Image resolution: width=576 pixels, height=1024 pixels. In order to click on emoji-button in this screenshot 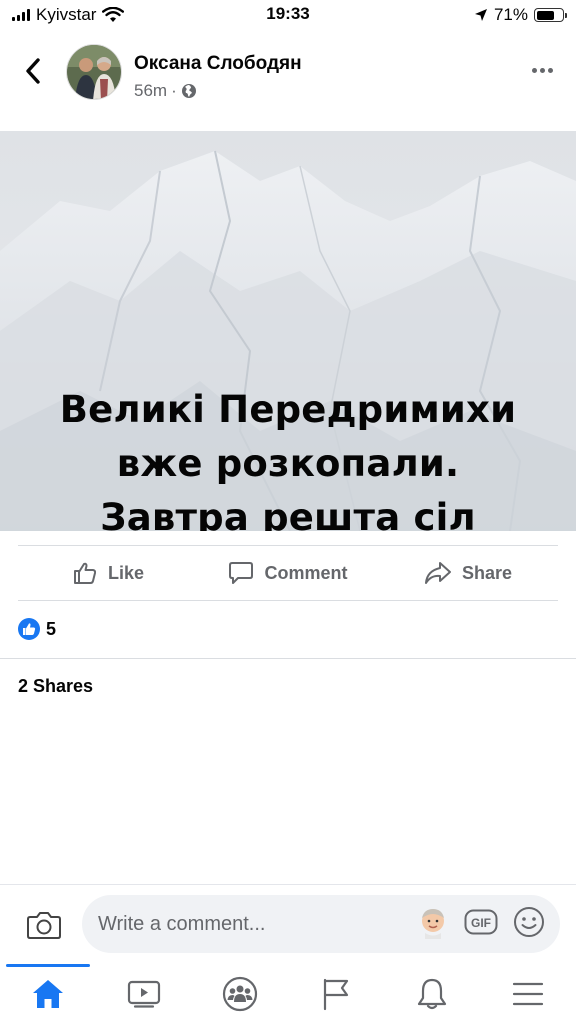, I will do `click(529, 922)`.